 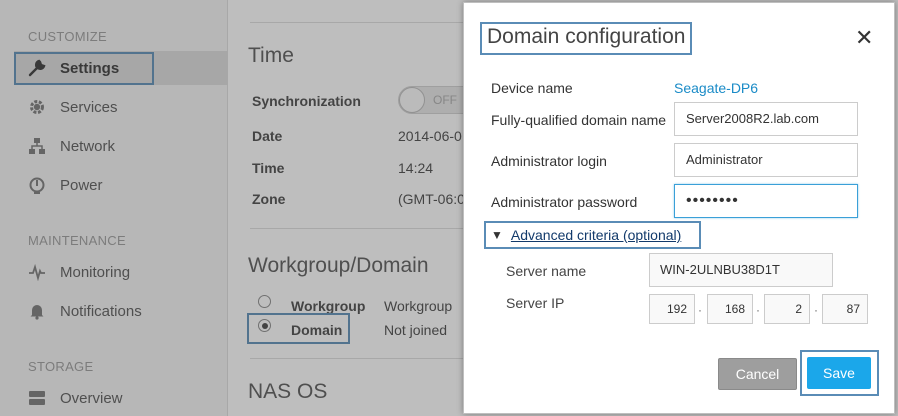 I want to click on device-name-value: Seagate-DP6, so click(x=716, y=88).